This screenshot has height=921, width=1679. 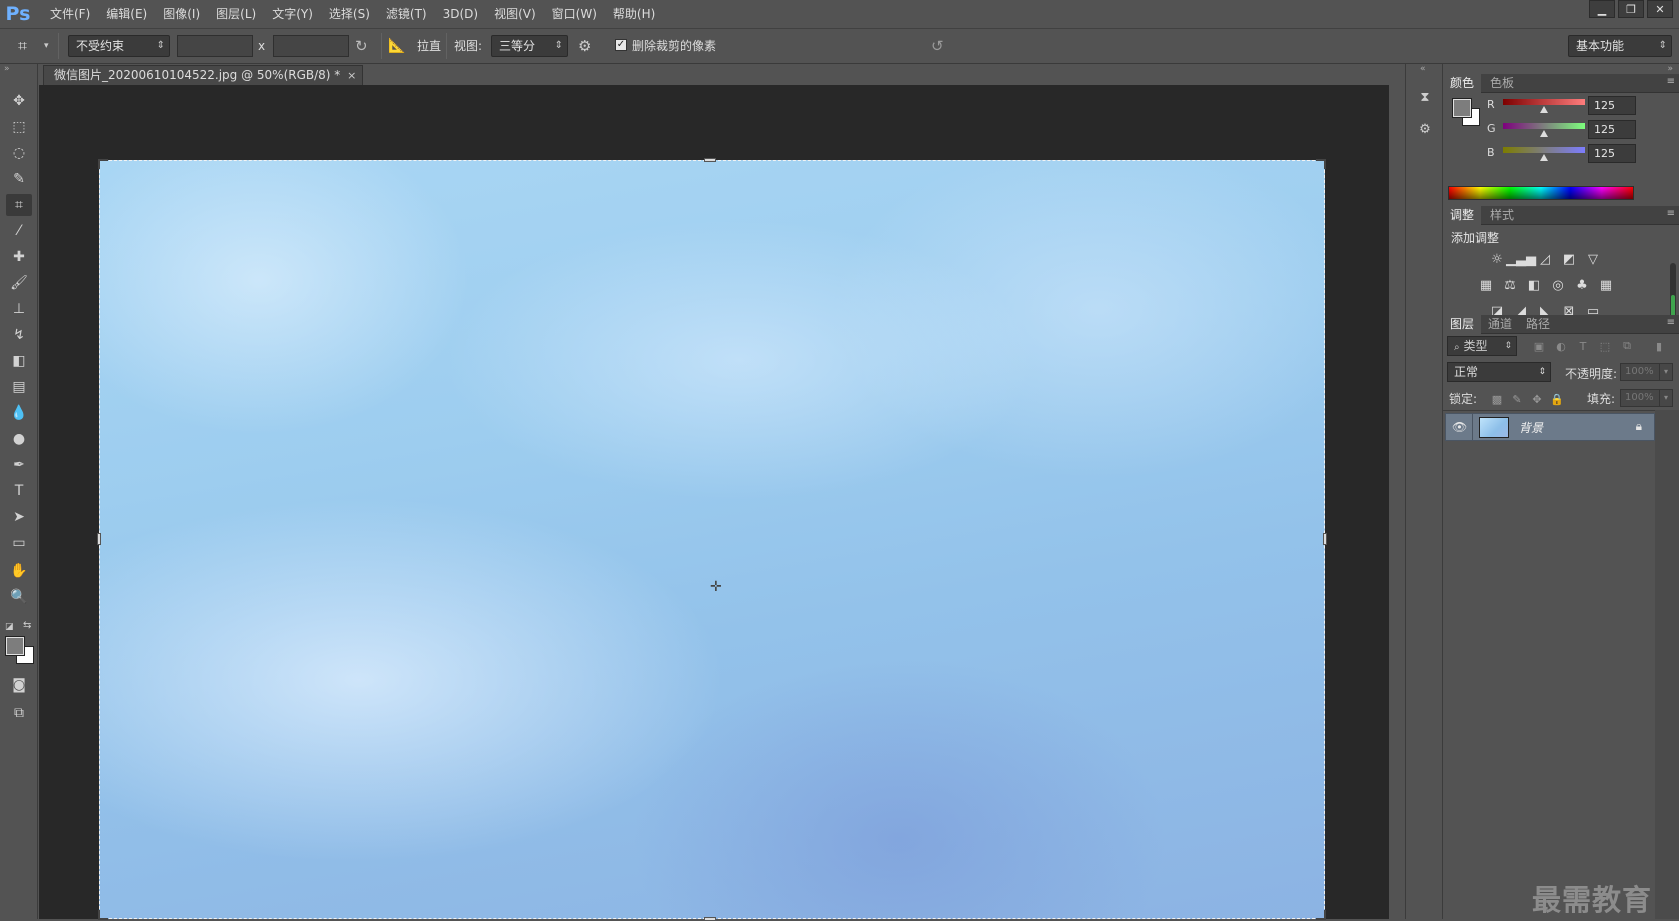 I want to click on fill-input: 100%, so click(x=1640, y=398).